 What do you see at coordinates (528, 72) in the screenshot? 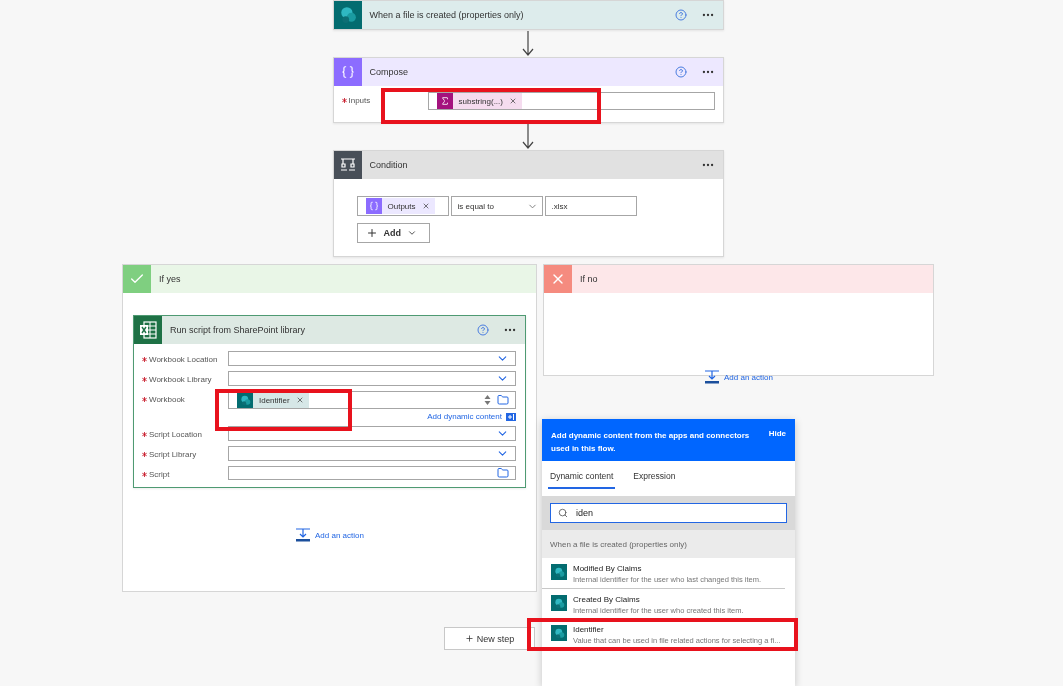
I see `card-header: Compose` at bounding box center [528, 72].